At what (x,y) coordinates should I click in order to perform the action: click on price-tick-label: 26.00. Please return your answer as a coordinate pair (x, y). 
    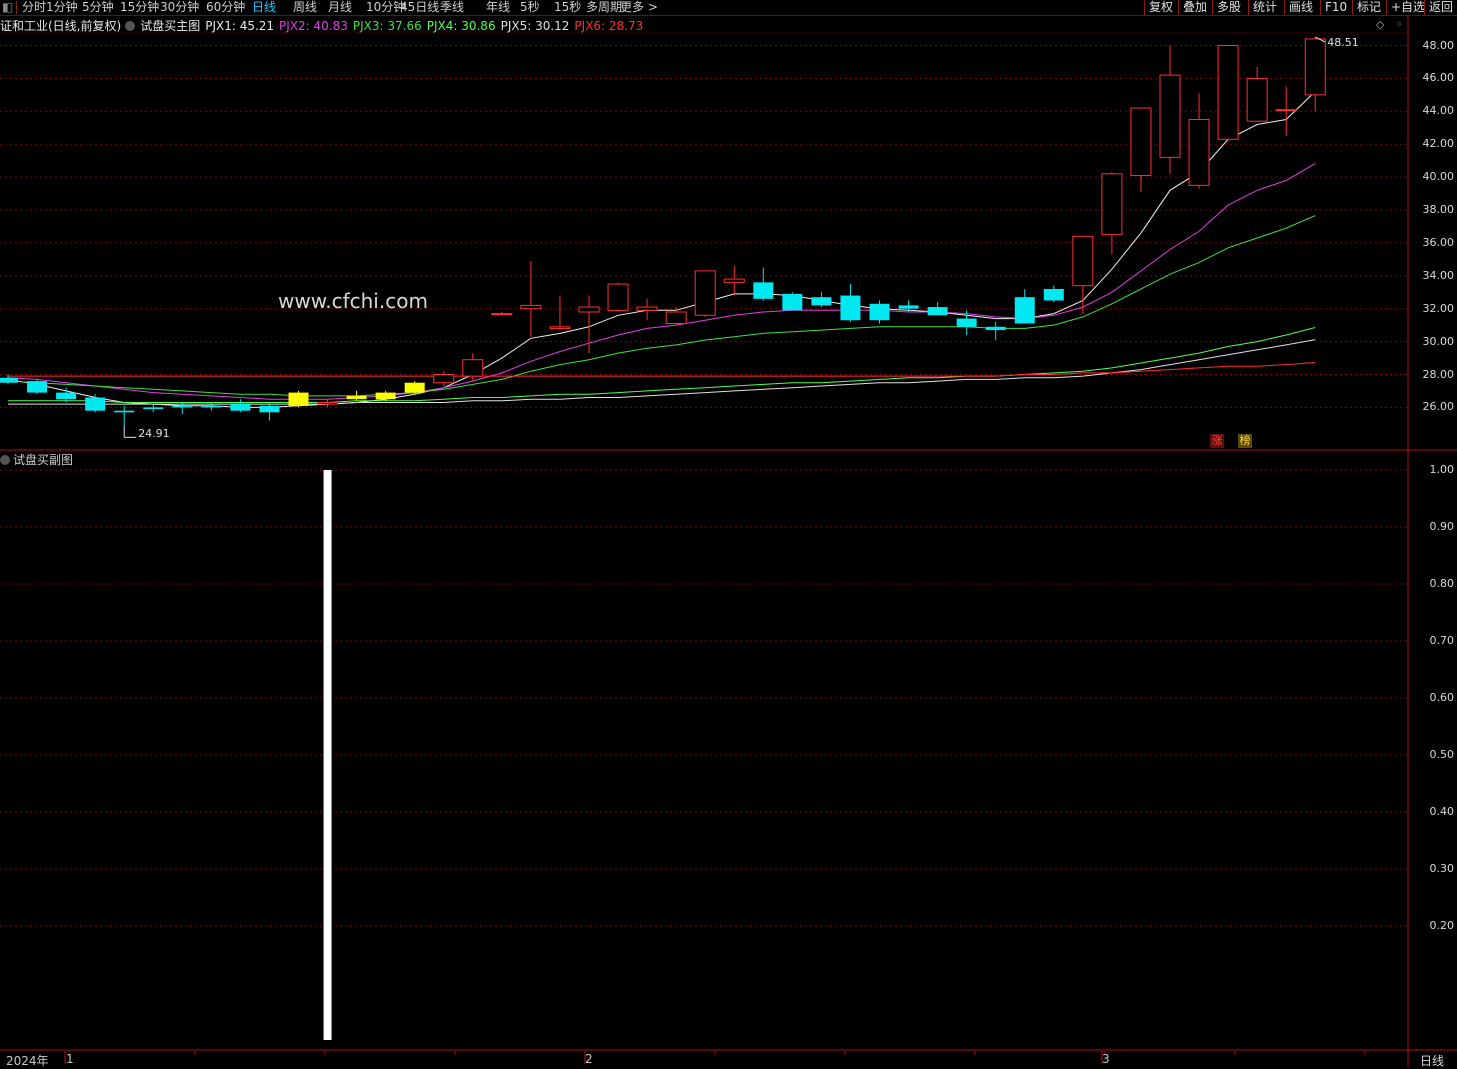
    Looking at the image, I should click on (1438, 407).